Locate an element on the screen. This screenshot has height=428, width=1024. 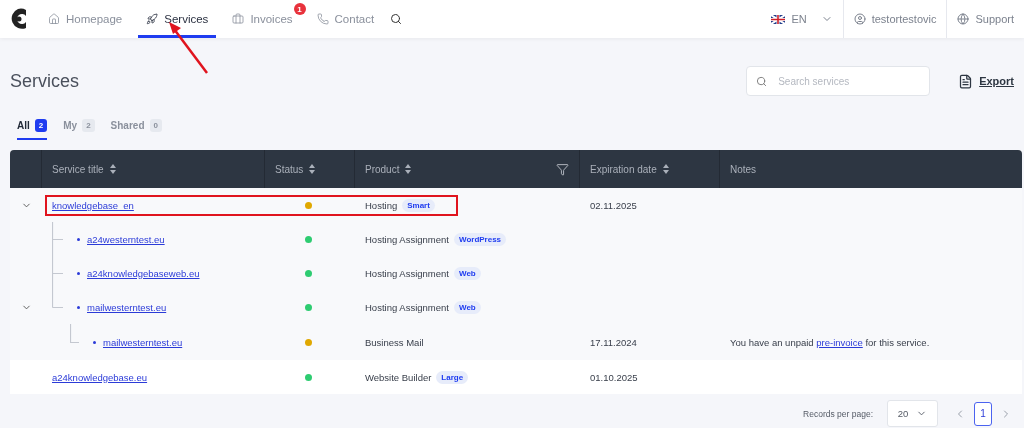
plan-tag: WordPress is located at coordinates (480, 239).